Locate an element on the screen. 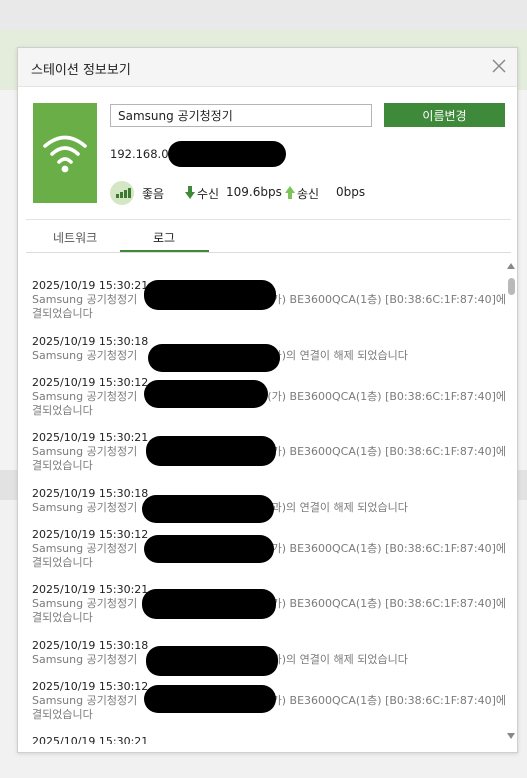 The height and width of the screenshot is (778, 527). log-timestamp: 2025/10/19 15:30:21 is located at coordinates (90, 739).